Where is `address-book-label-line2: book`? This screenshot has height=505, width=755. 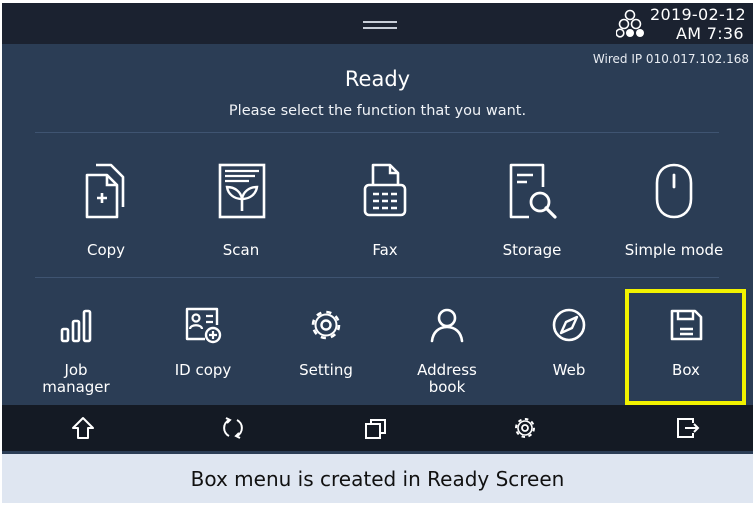
address-book-label-line2: book is located at coordinates (447, 387).